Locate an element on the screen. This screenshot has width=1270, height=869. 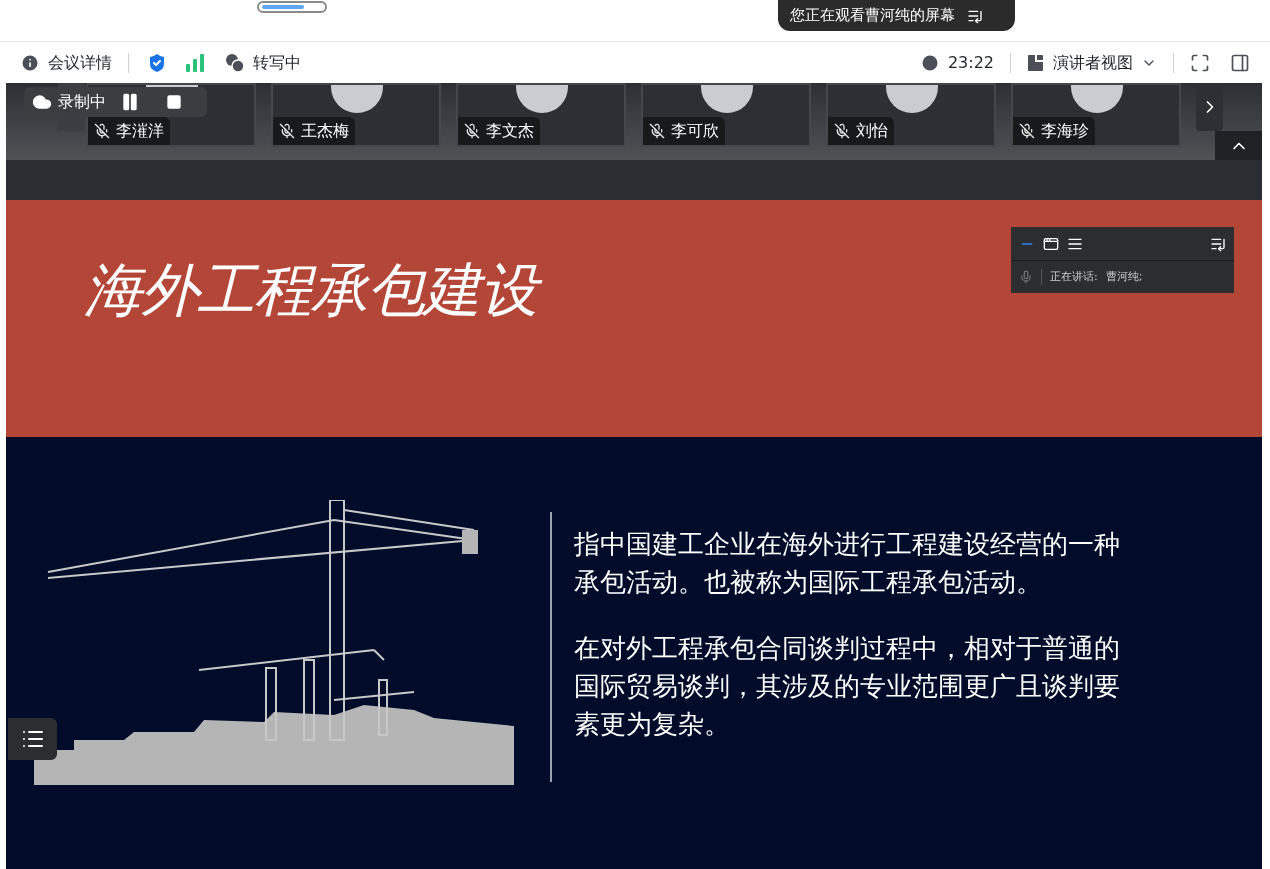
speaking-label: 正在讲话: is located at coordinates (1074, 276).